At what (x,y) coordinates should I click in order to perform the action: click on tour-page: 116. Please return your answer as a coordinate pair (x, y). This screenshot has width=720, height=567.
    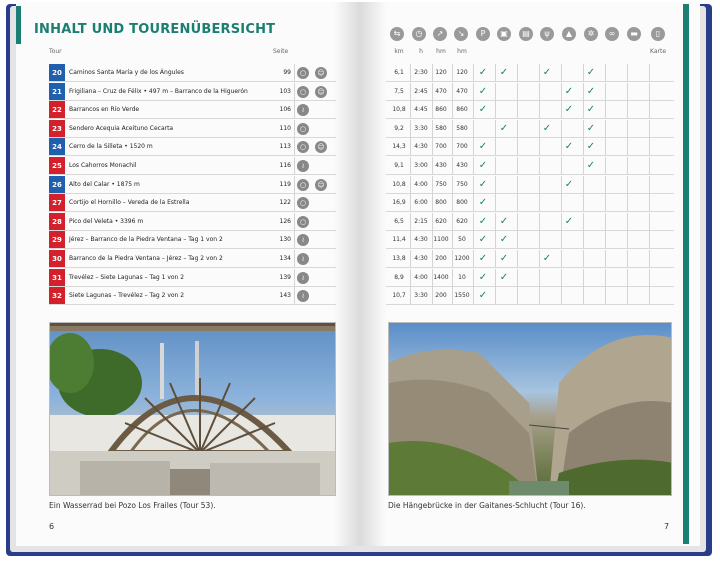
    Looking at the image, I should click on (285, 165).